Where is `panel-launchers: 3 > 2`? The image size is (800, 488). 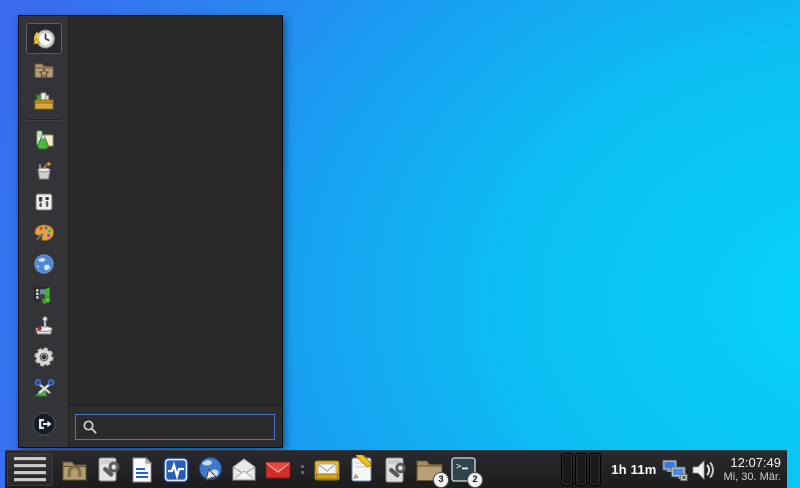
panel-launchers: 3 > 2 is located at coordinates (245, 469).